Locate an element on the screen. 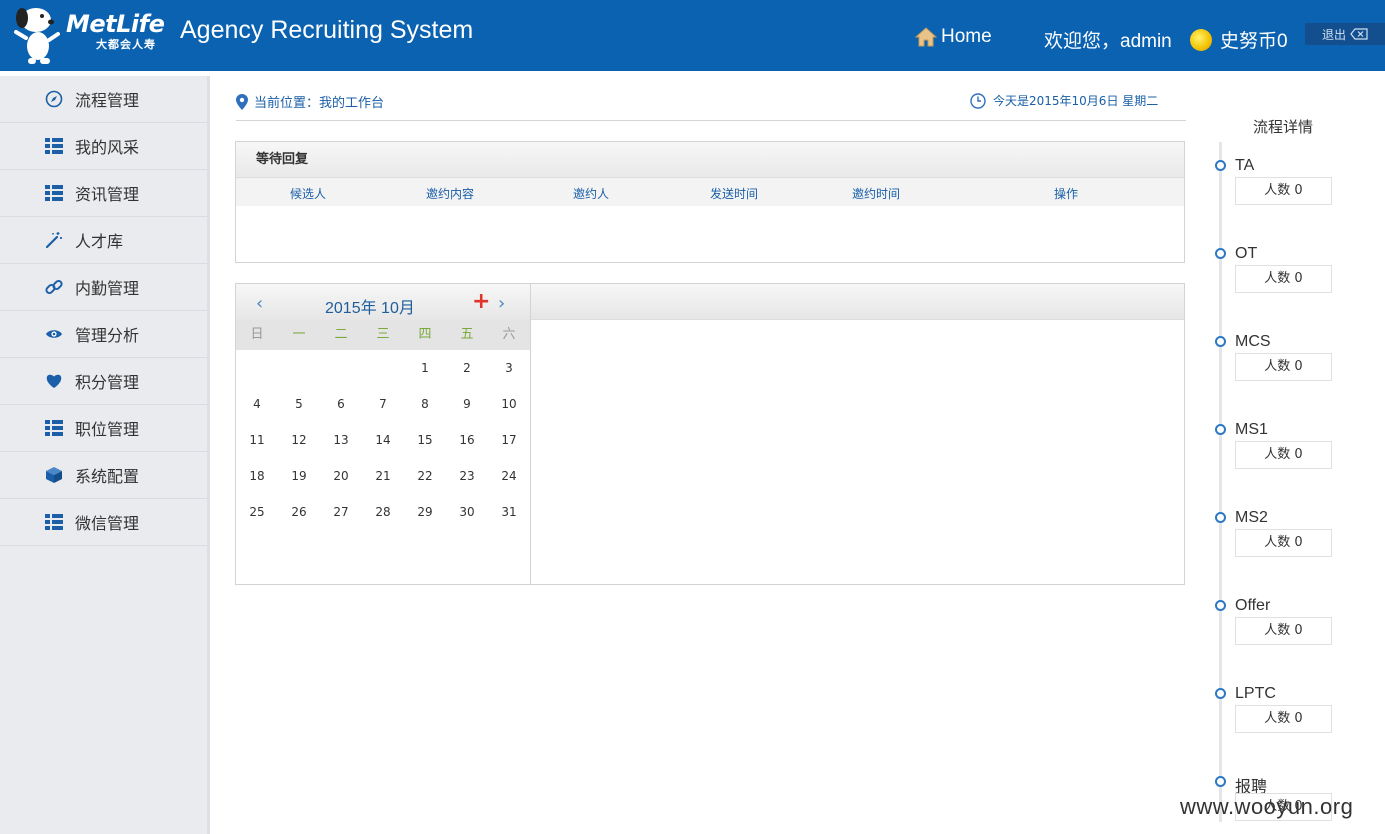 The height and width of the screenshot is (834, 1385). calendar-day: 27 is located at coordinates (341, 512).